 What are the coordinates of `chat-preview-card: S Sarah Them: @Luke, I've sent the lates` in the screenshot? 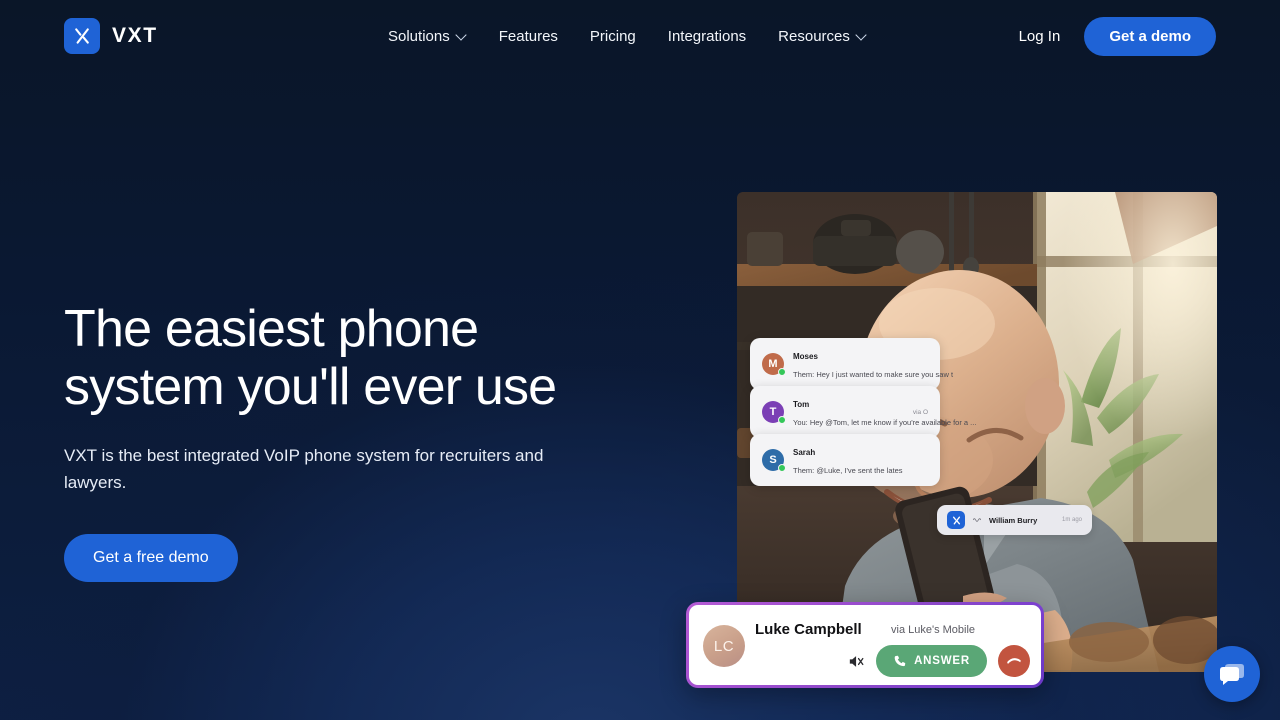 It's located at (845, 460).